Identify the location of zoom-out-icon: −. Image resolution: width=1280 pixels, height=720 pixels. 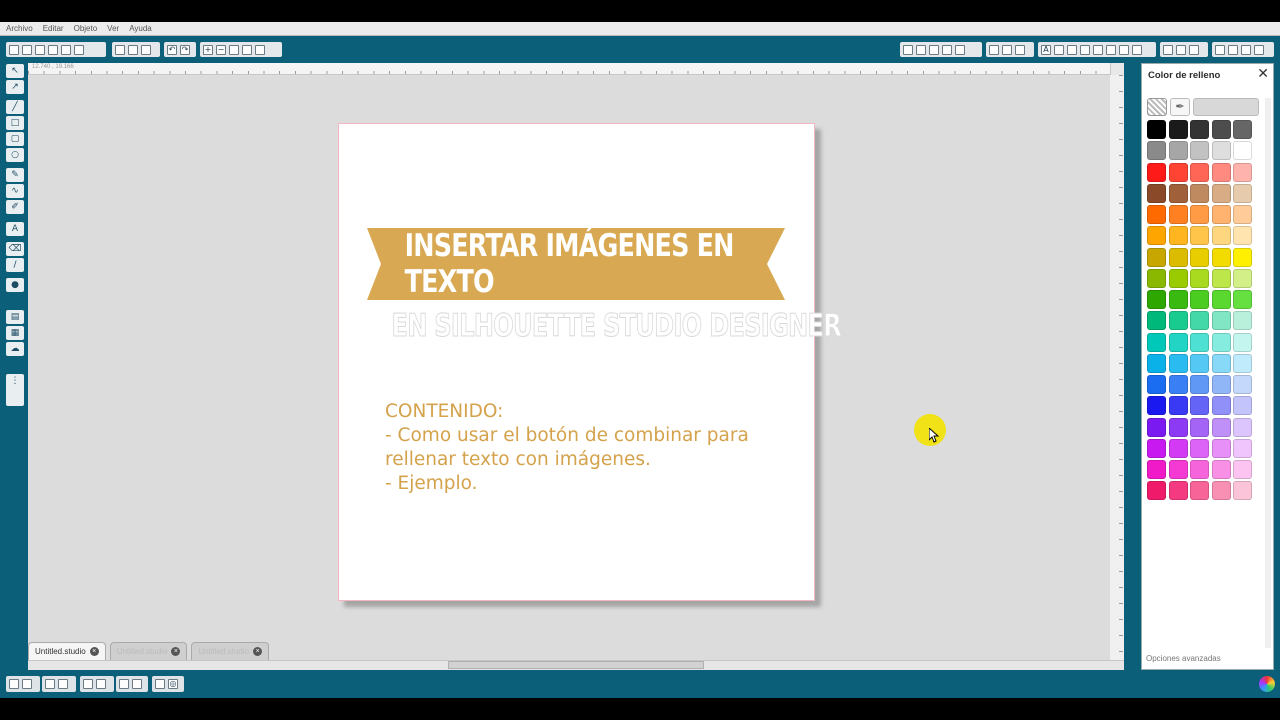
(221, 49).